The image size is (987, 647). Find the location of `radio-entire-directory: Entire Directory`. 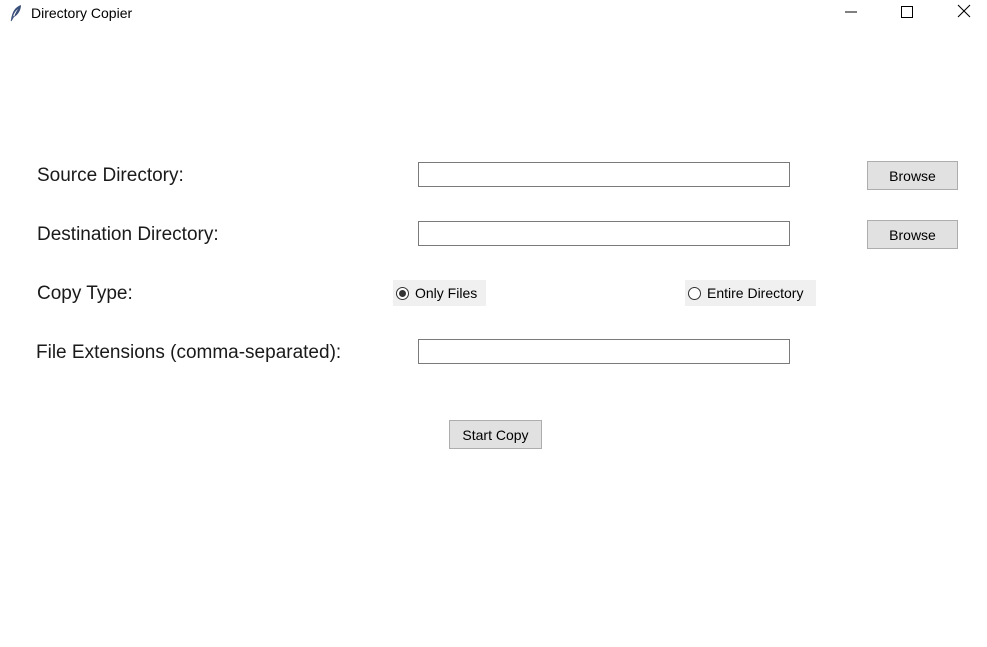

radio-entire-directory: Entire Directory is located at coordinates (750, 293).